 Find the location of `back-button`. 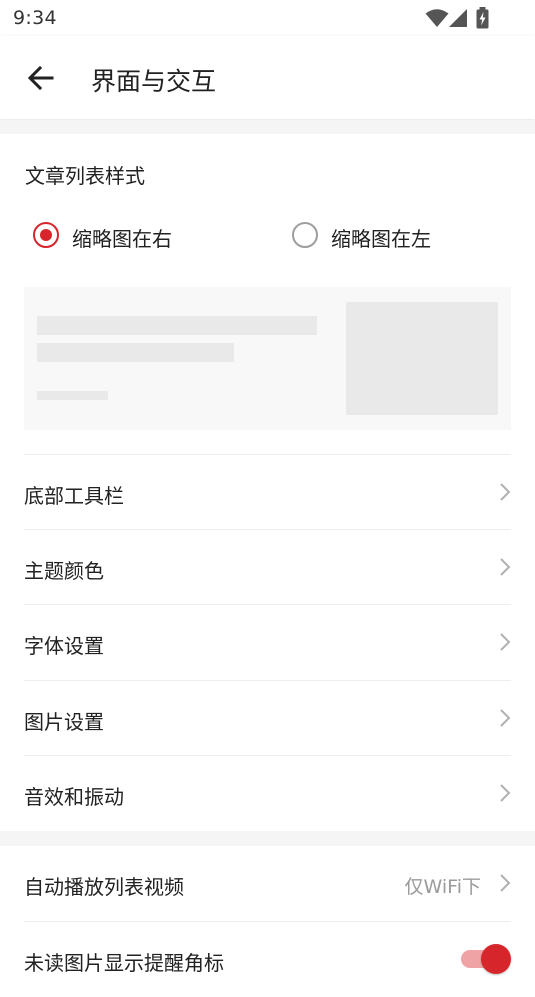

back-button is located at coordinates (41, 78).